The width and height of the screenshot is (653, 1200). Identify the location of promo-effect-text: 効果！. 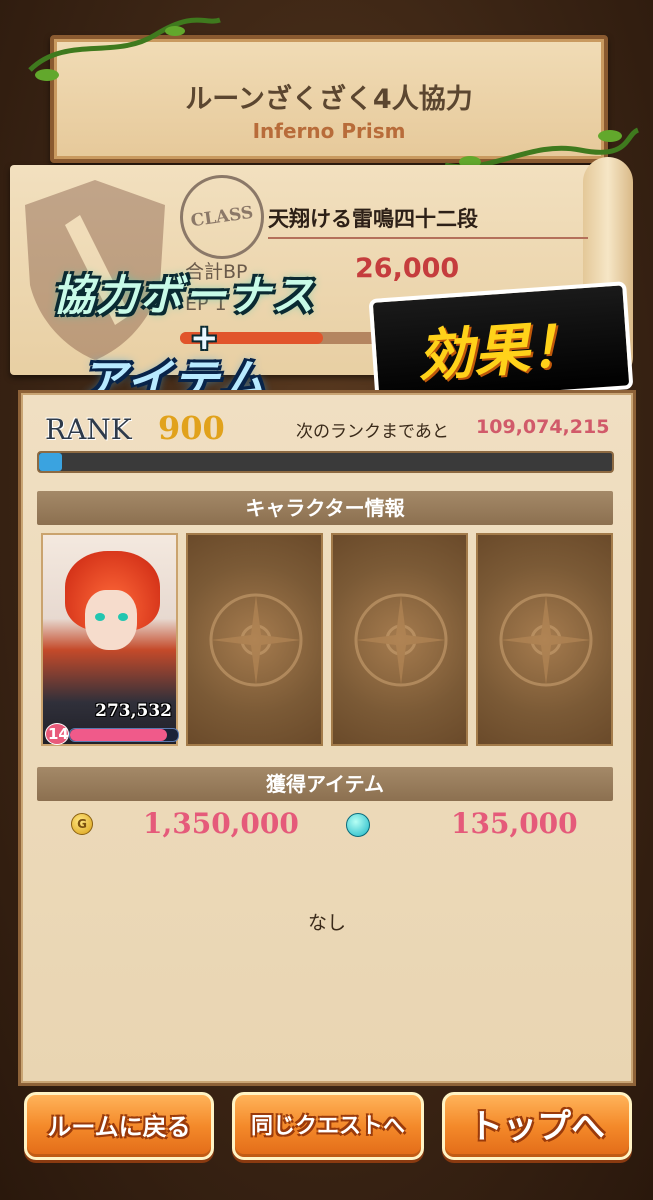
(501, 351).